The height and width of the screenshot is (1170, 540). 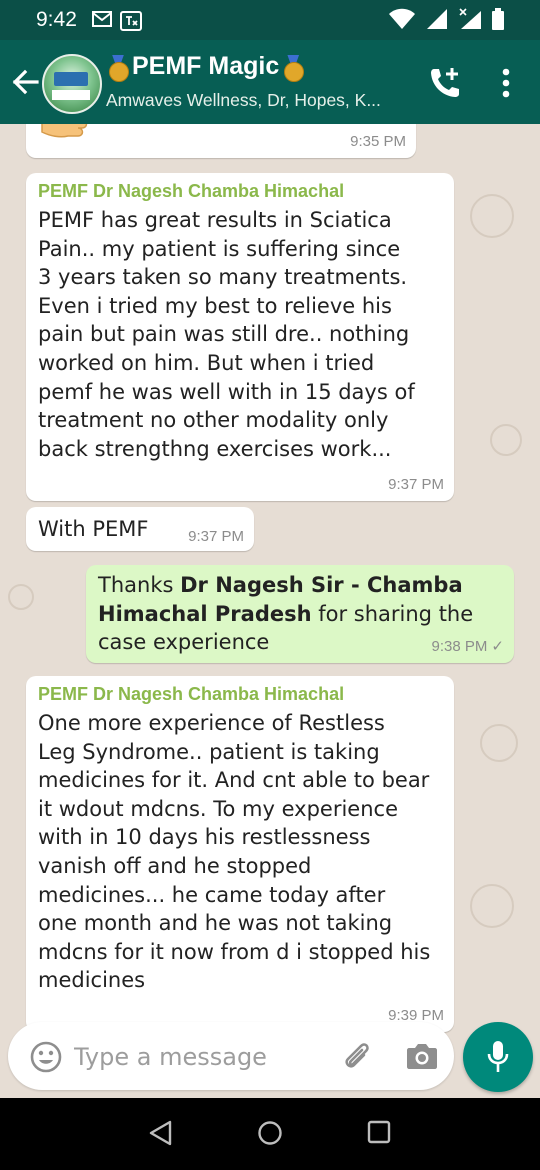 I want to click on status-system-icons, so click(x=446, y=19).